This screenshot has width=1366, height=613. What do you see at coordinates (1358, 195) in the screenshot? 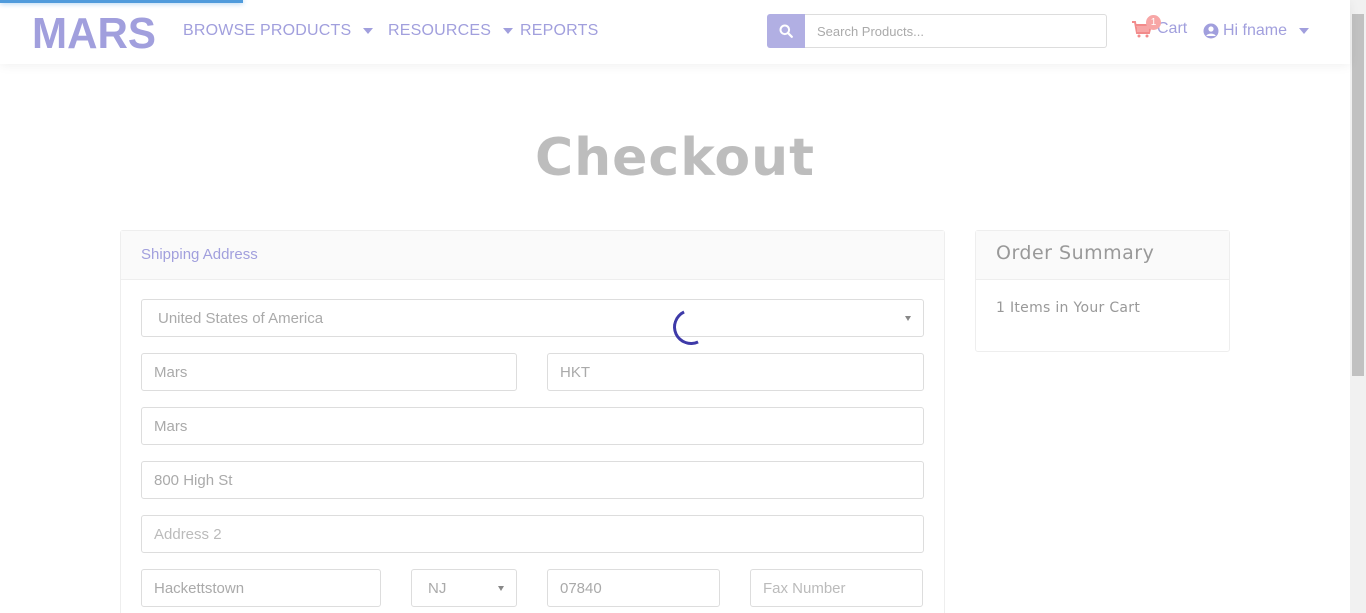
I see `scrollbar-thumb` at bounding box center [1358, 195].